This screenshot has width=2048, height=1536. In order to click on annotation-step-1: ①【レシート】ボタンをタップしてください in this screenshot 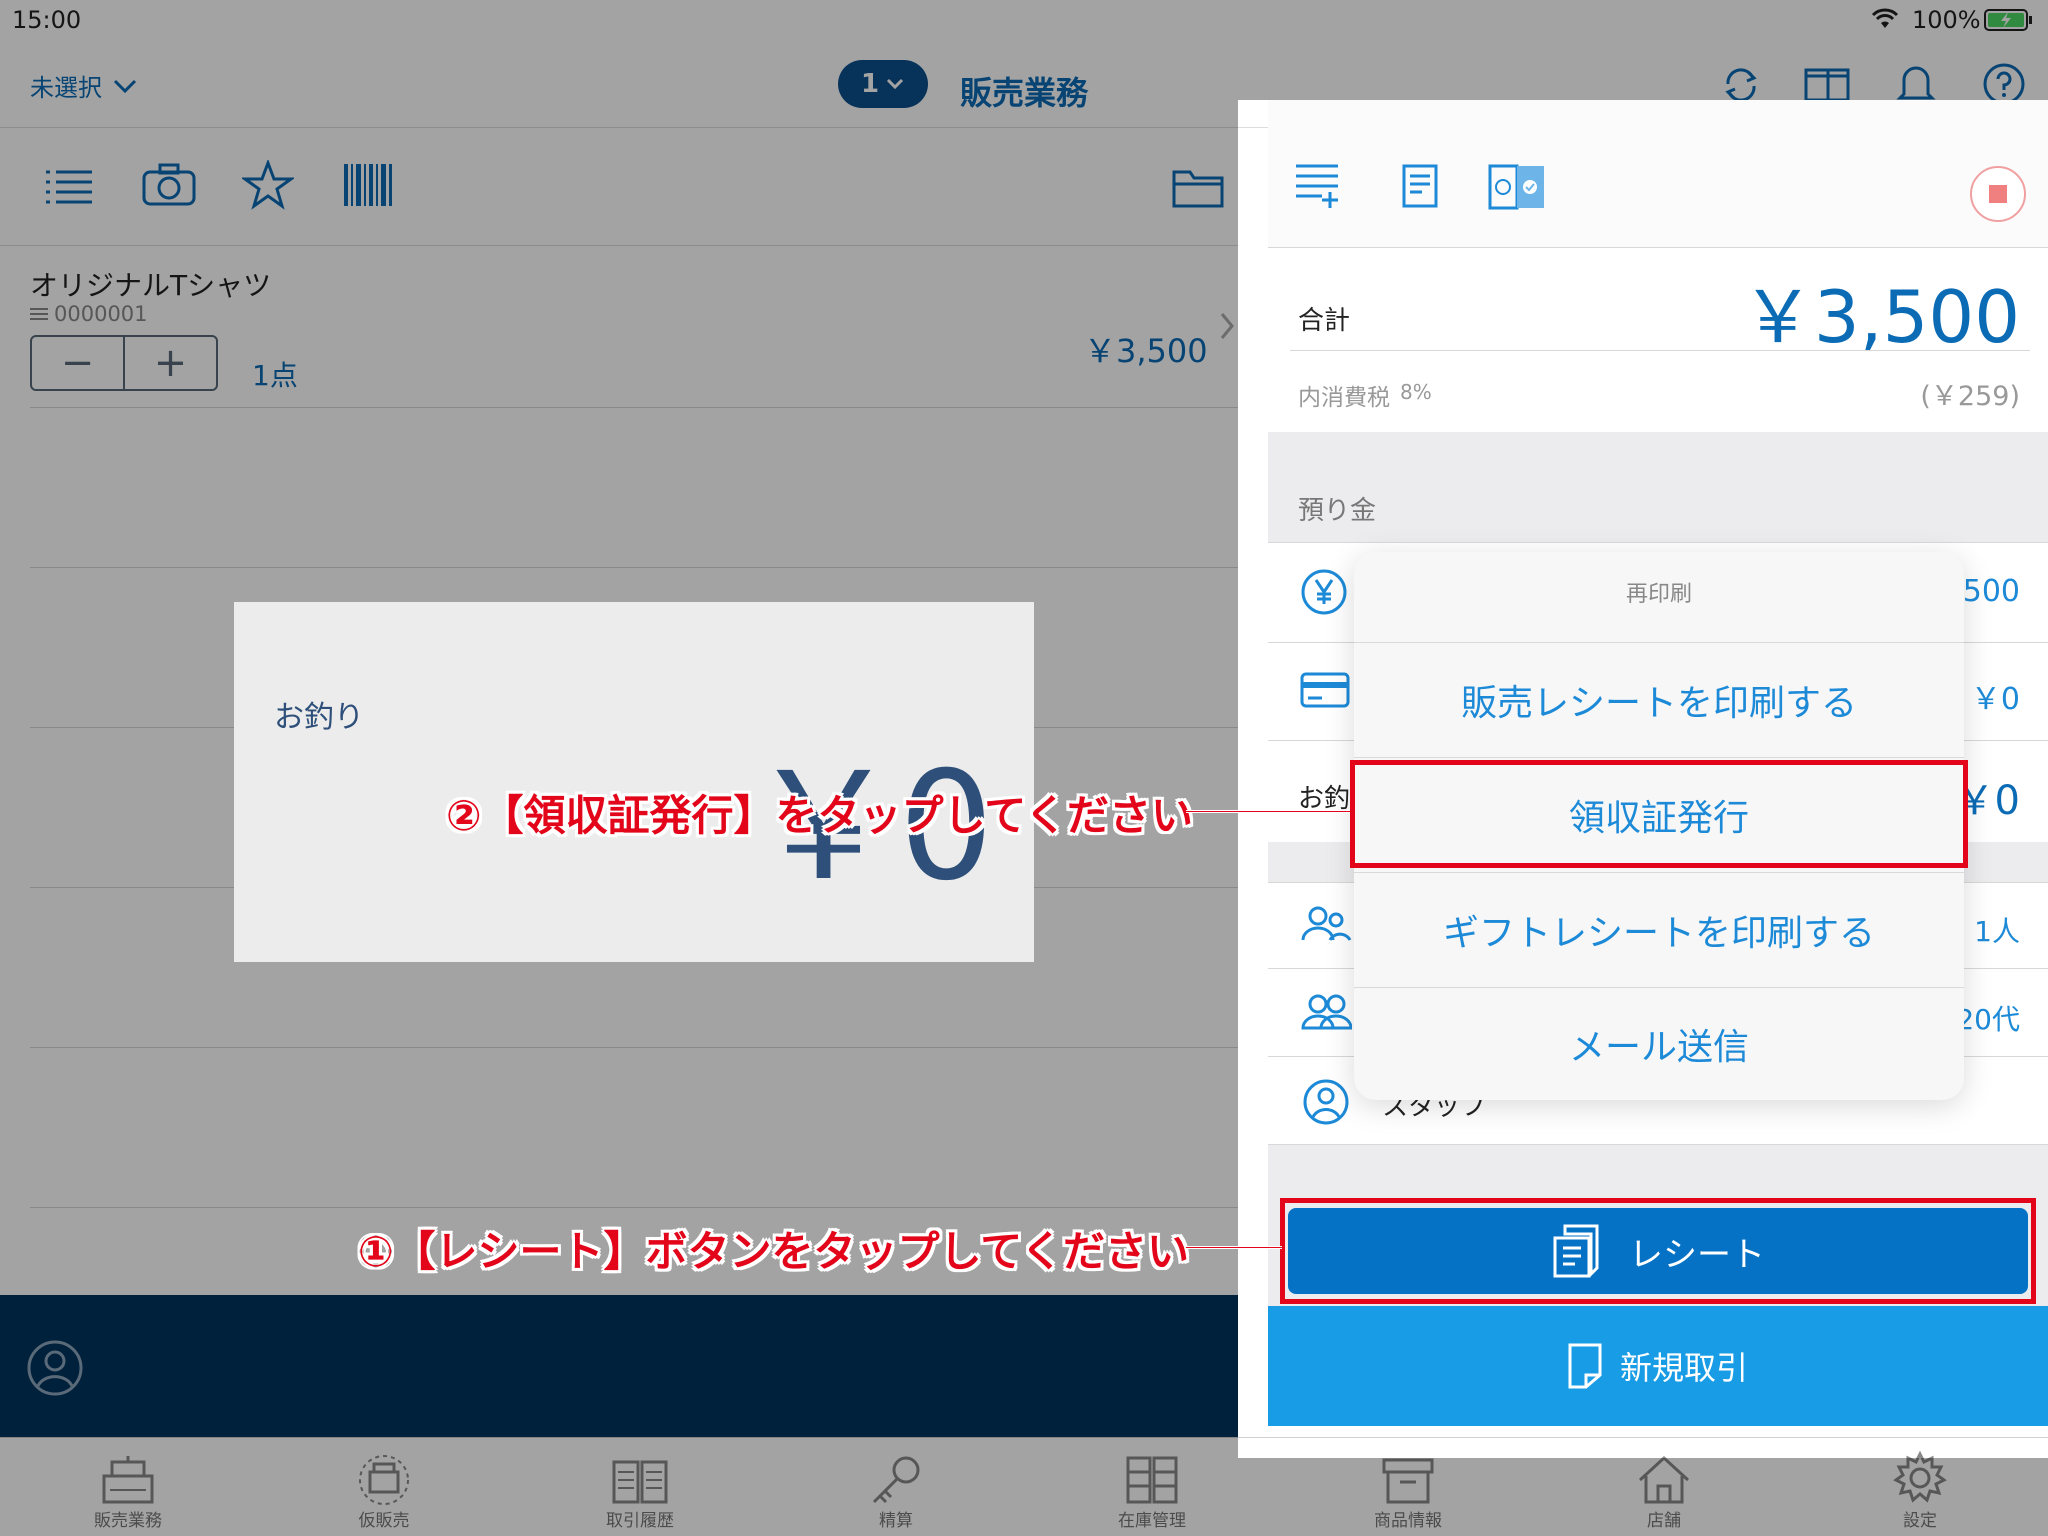, I will do `click(774, 1251)`.